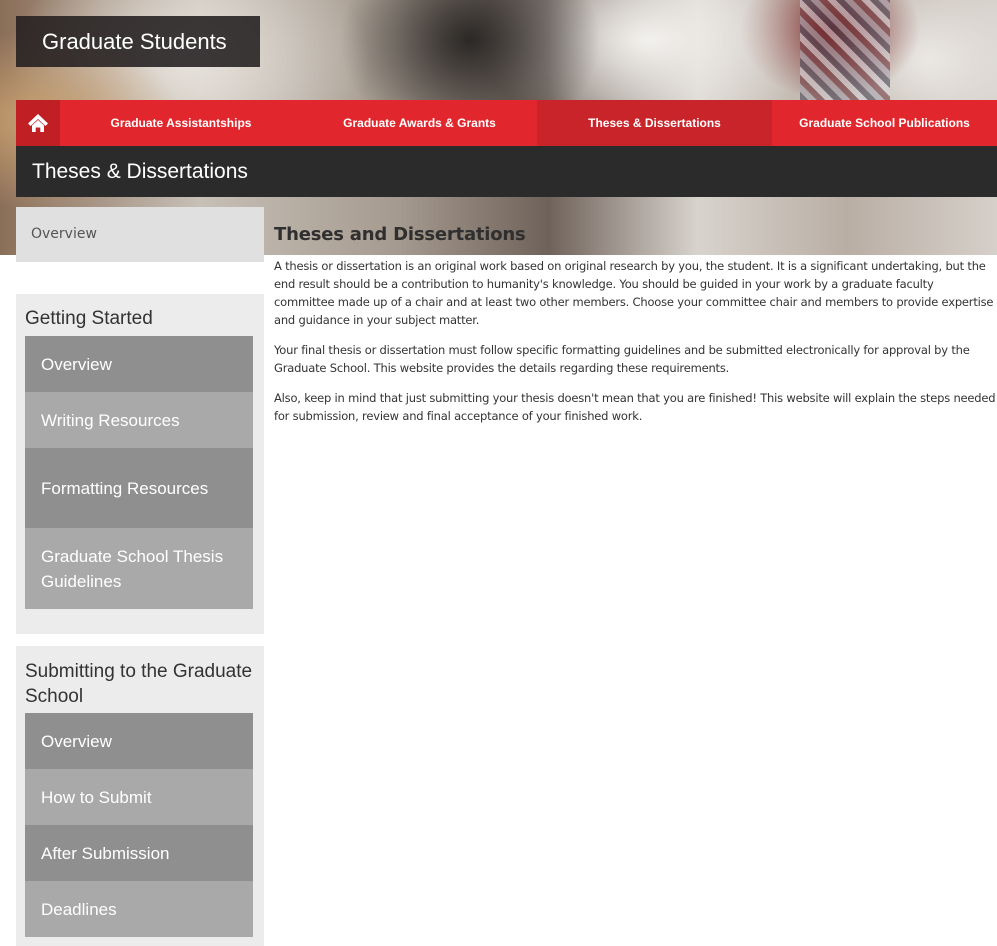 This screenshot has height=946, width=997. Describe the element at coordinates (140, 234) in the screenshot. I see `sidebar-overview-link: Overview` at that location.